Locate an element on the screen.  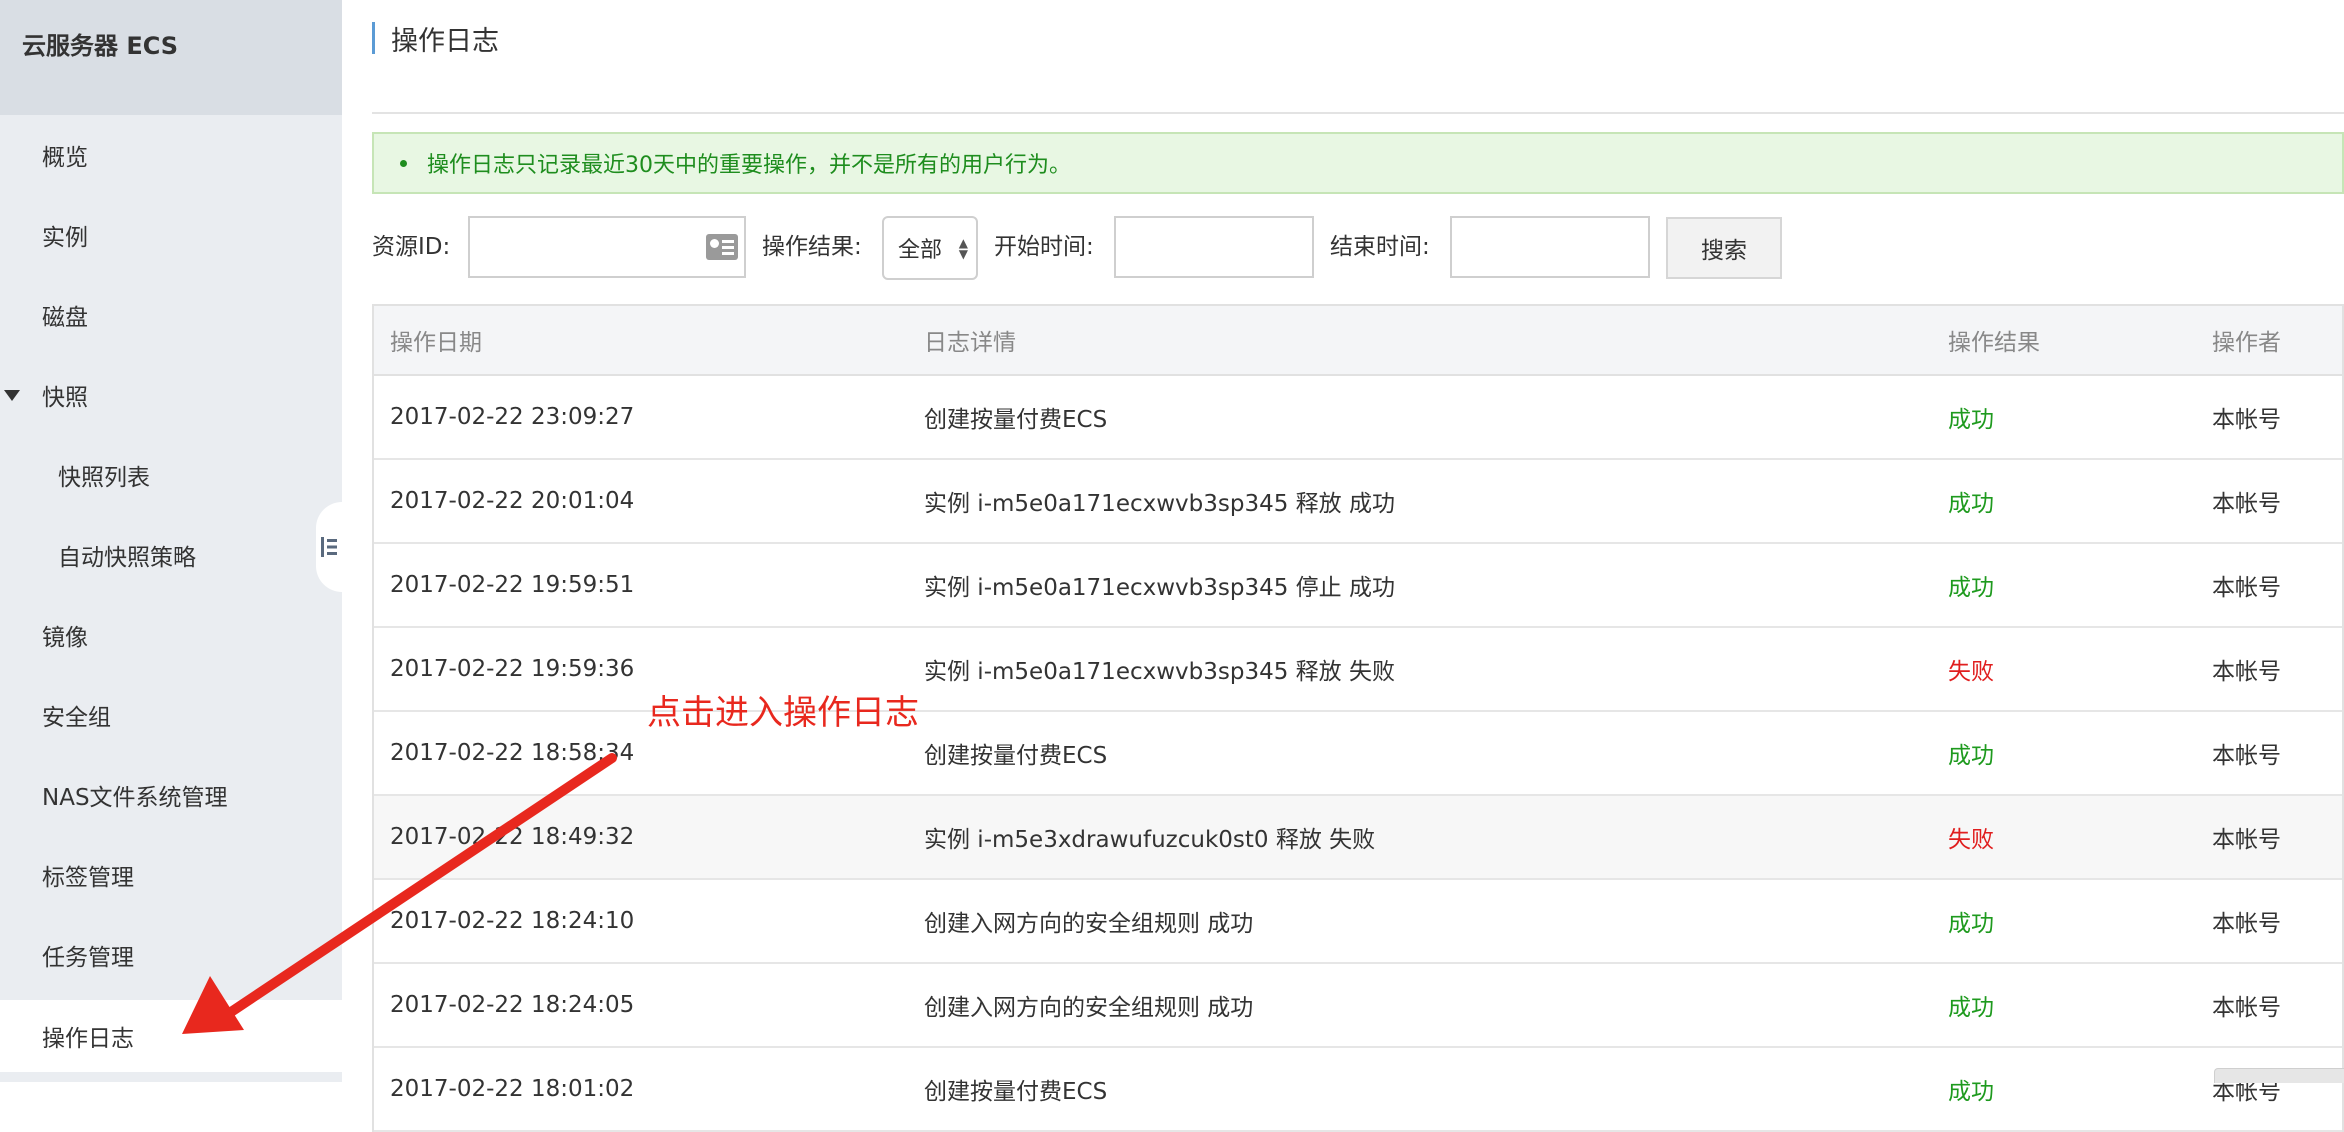
sidebar-item-label: 概览 is located at coordinates (65, 158).